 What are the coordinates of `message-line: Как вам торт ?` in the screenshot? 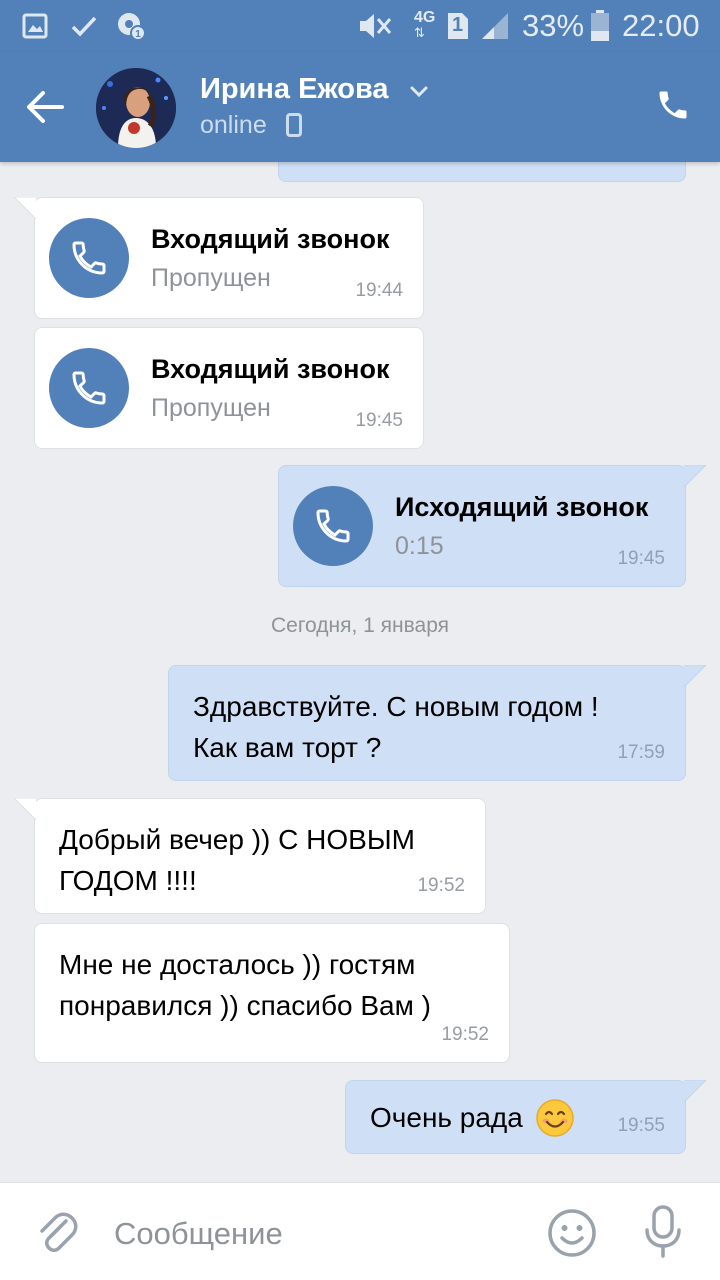 It's located at (287, 747).